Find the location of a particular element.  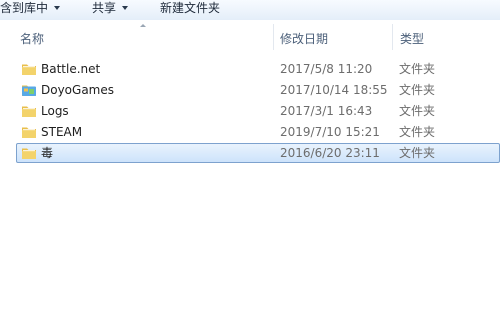

file-name: 毒 is located at coordinates (47, 153).